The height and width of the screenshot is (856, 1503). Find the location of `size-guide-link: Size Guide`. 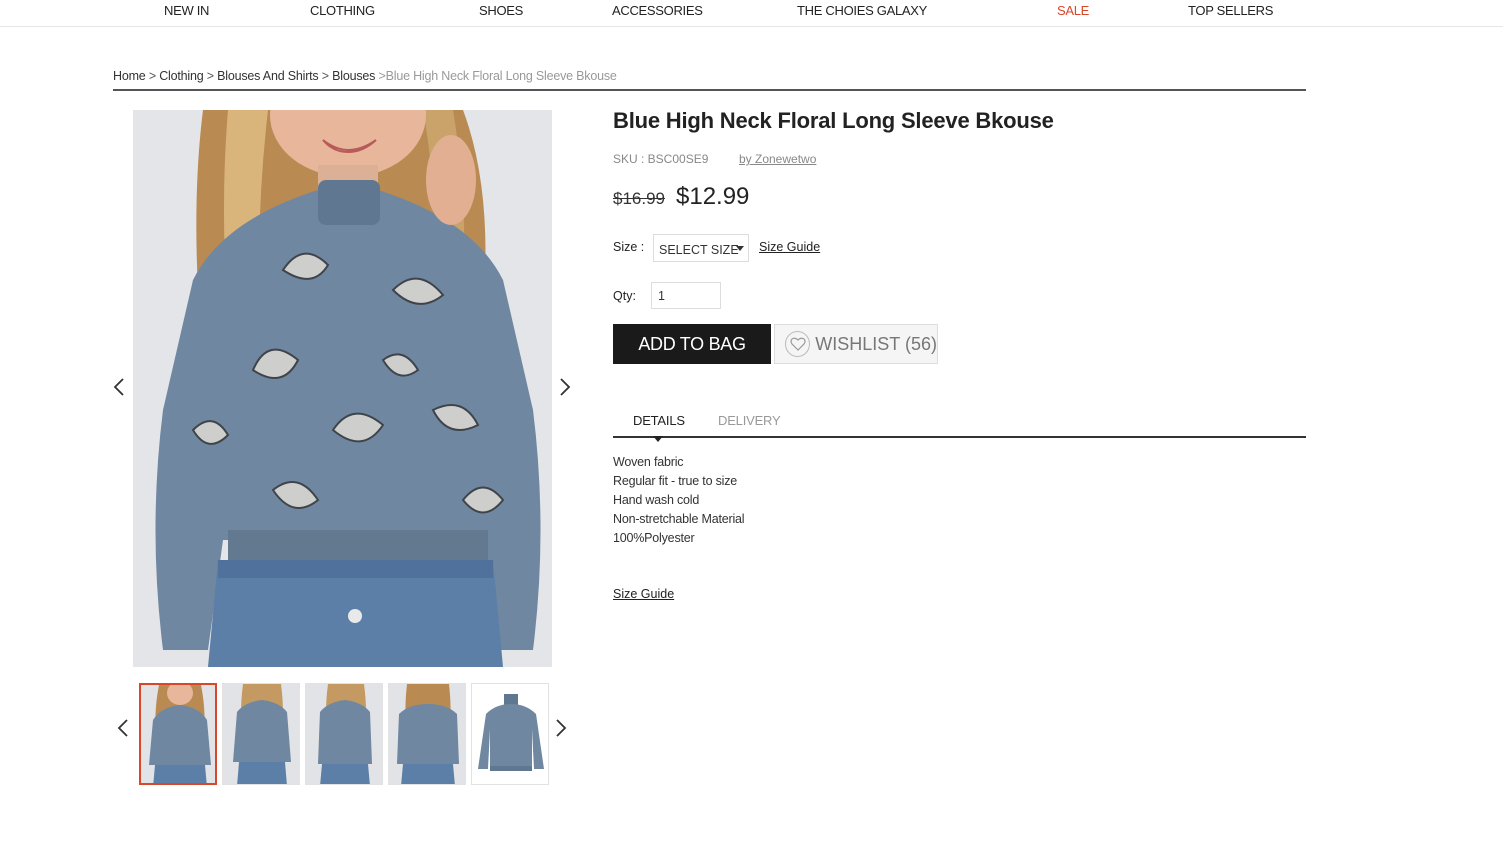

size-guide-link: Size Guide is located at coordinates (789, 247).